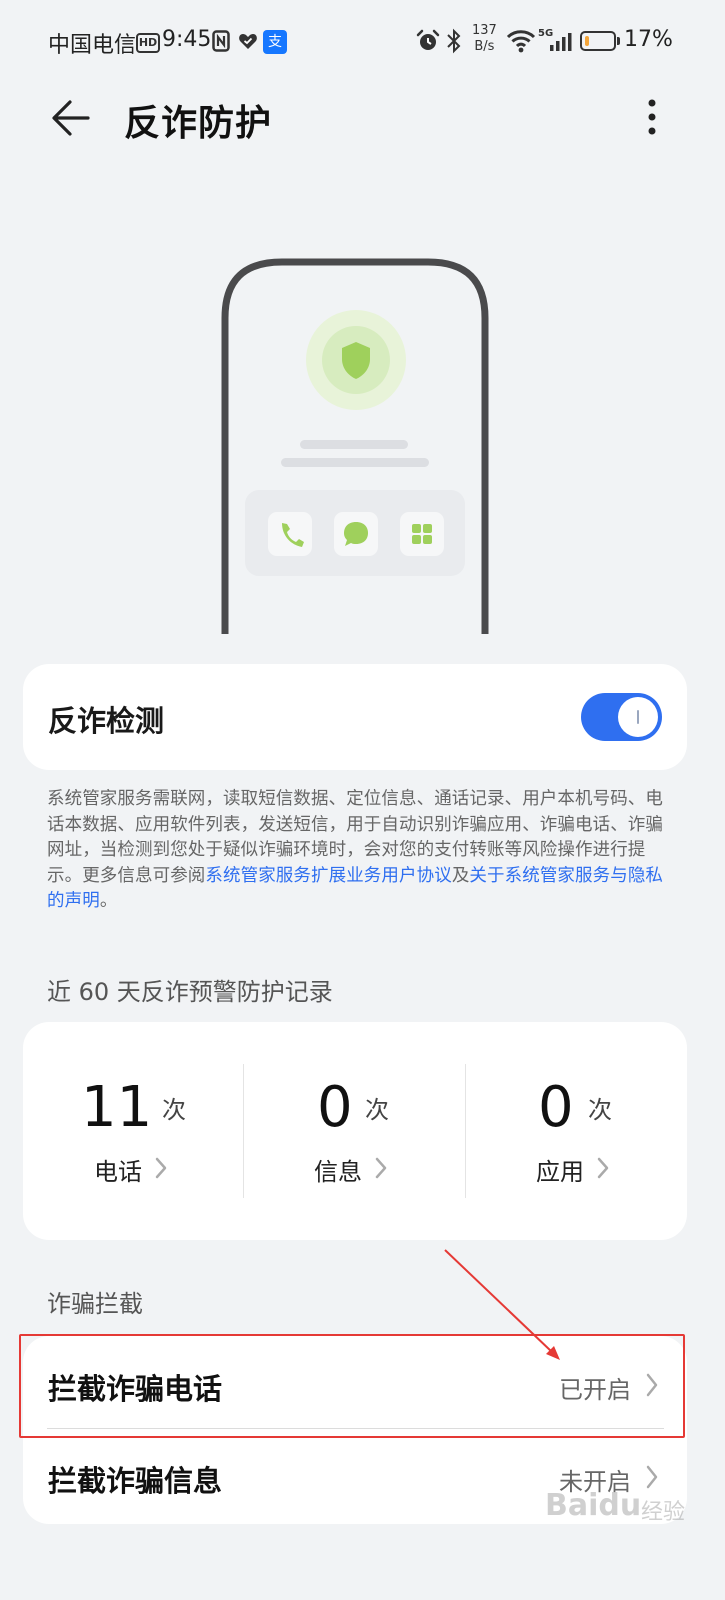  I want to click on baidu-watermark: Baidu 经验, so click(615, 1506).